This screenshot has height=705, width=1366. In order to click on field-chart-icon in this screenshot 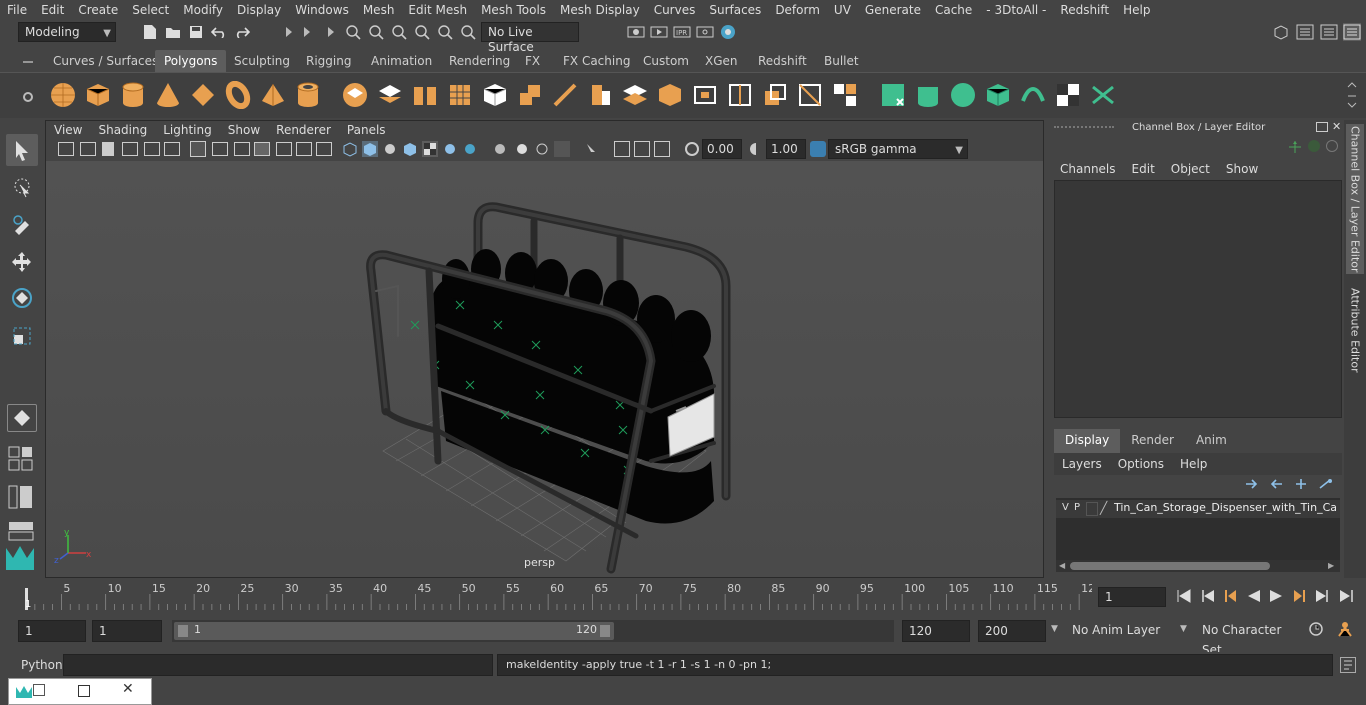, I will do `click(284, 149)`.